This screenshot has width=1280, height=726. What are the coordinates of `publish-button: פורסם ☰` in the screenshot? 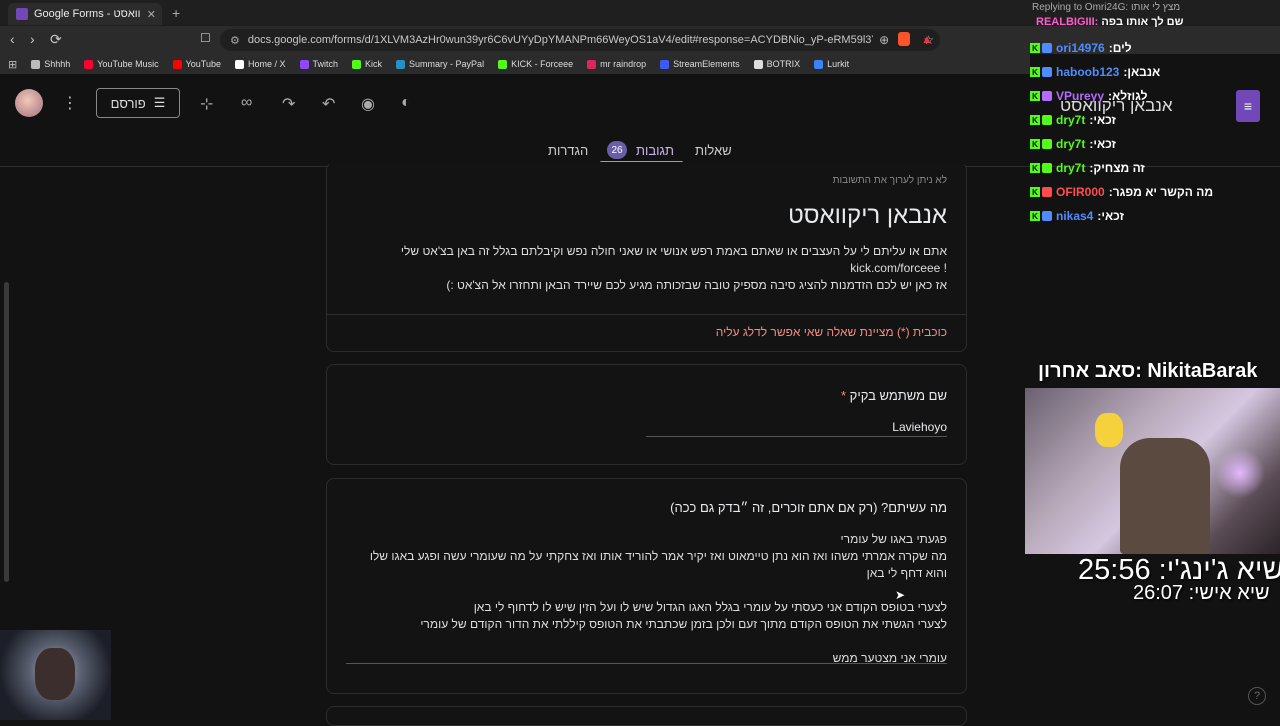 It's located at (138, 103).